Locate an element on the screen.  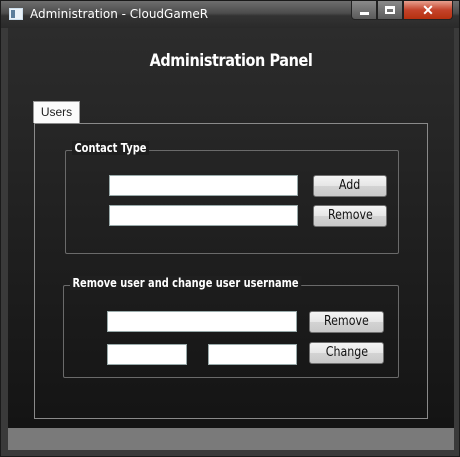
new-username-input is located at coordinates (252, 354).